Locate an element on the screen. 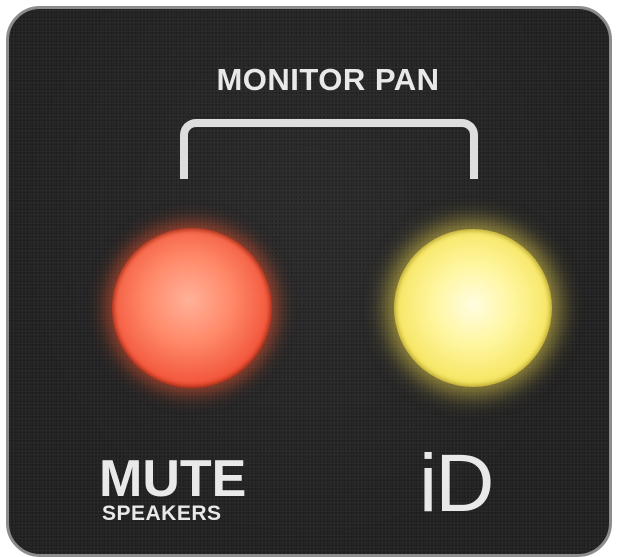  mute-speakers-button is located at coordinates (192, 308).